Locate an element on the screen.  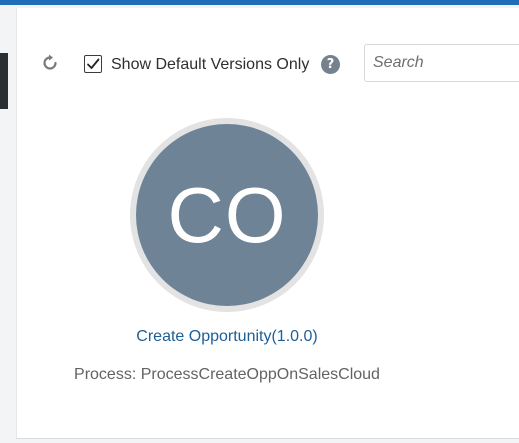
show-default-versions-label: Show Default Versions Only is located at coordinates (210, 65).